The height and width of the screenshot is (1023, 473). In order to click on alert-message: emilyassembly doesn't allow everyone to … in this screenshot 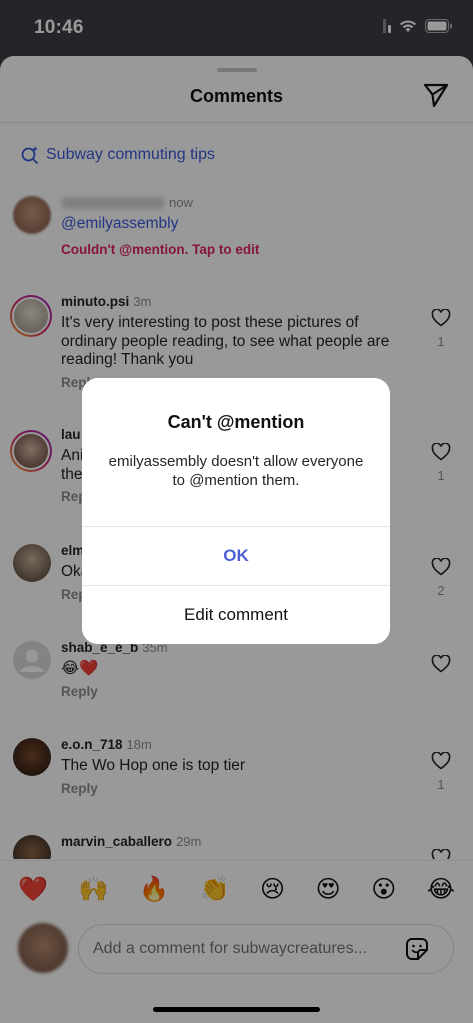, I will do `click(236, 471)`.